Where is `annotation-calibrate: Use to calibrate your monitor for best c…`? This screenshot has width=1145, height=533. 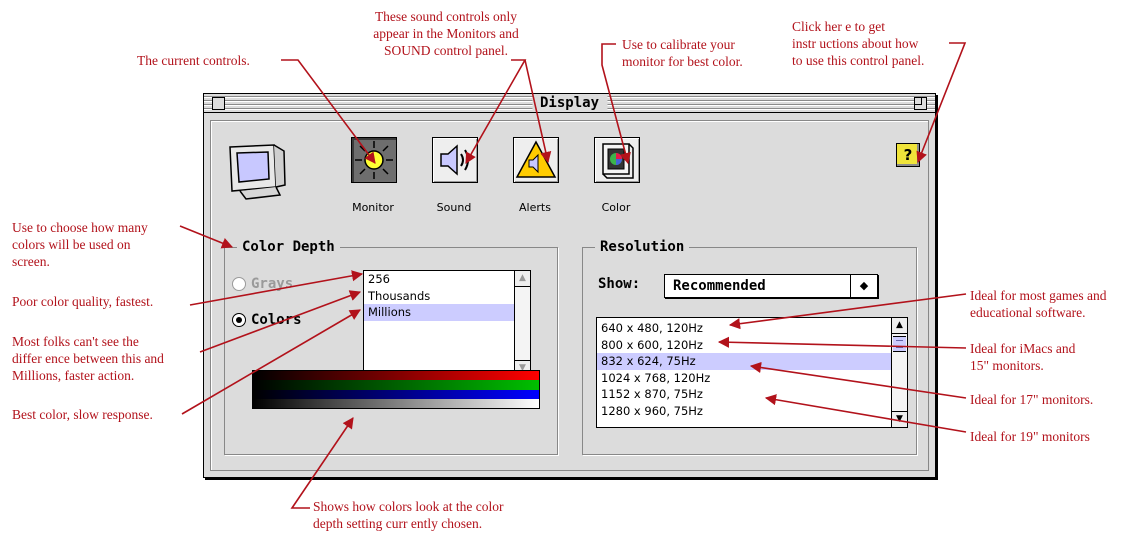
annotation-calibrate: Use to calibrate your monitor for best c… is located at coordinates (682, 53).